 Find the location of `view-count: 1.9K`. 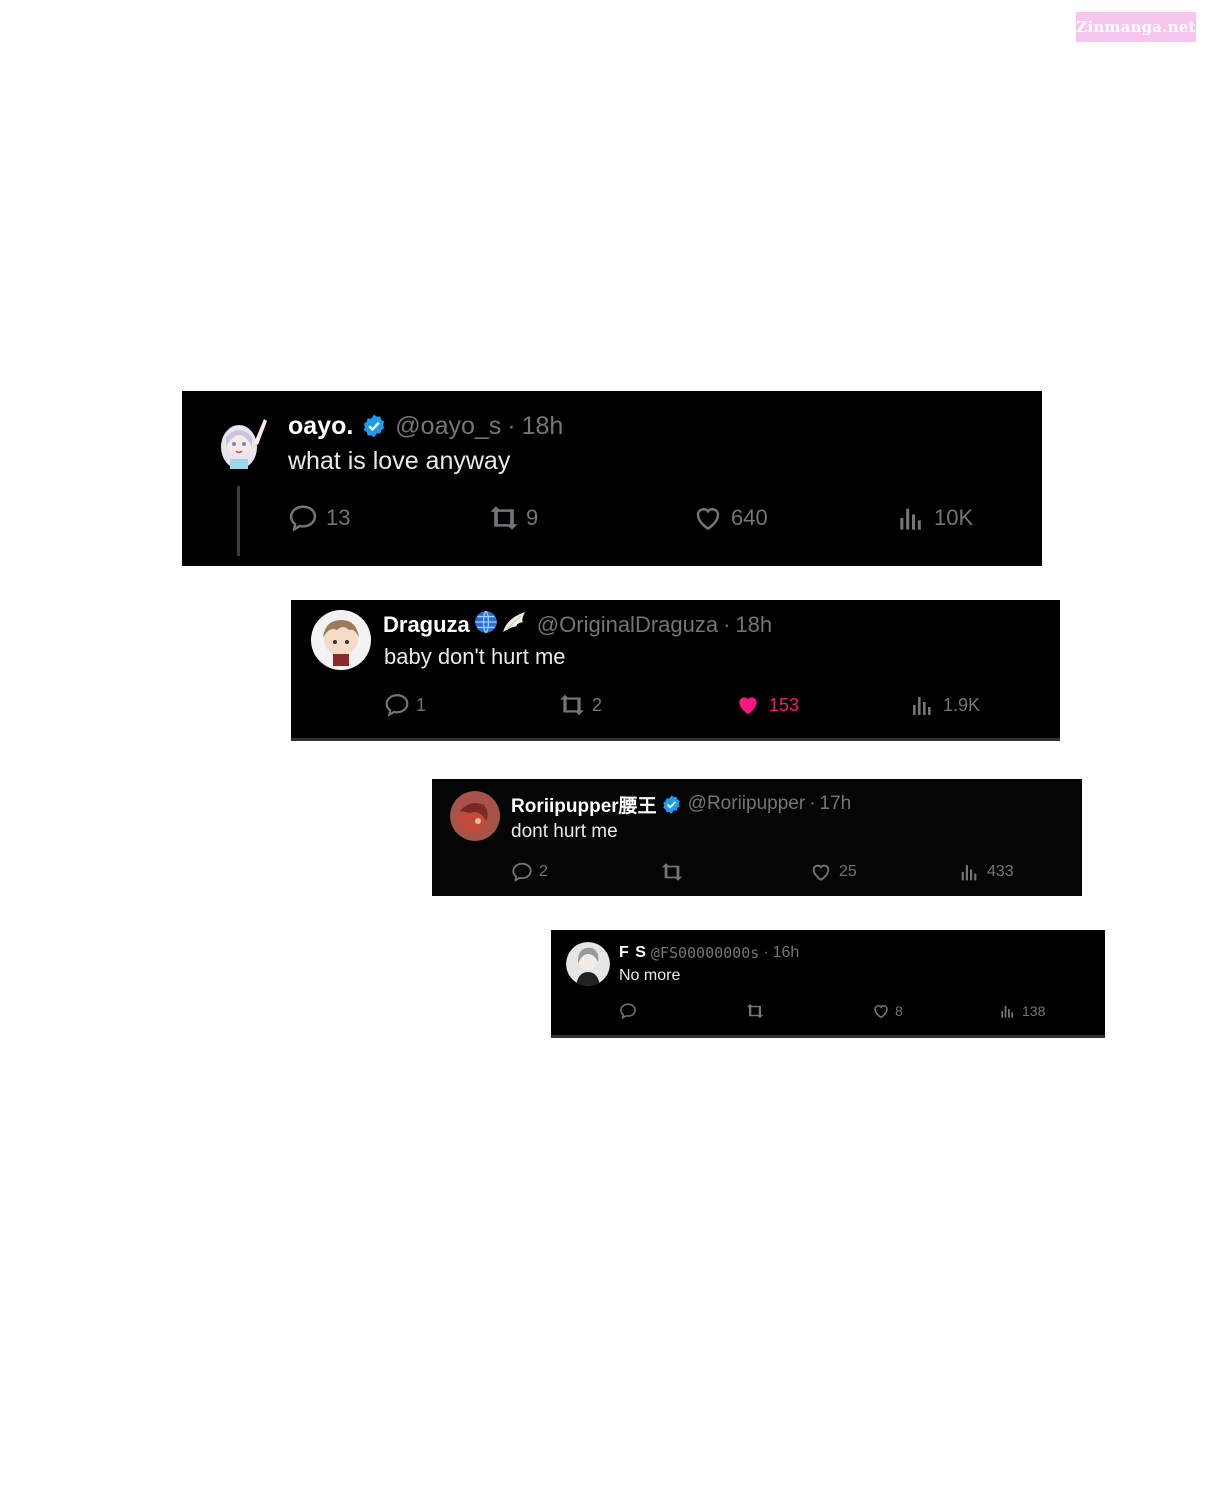

view-count: 1.9K is located at coordinates (962, 704).